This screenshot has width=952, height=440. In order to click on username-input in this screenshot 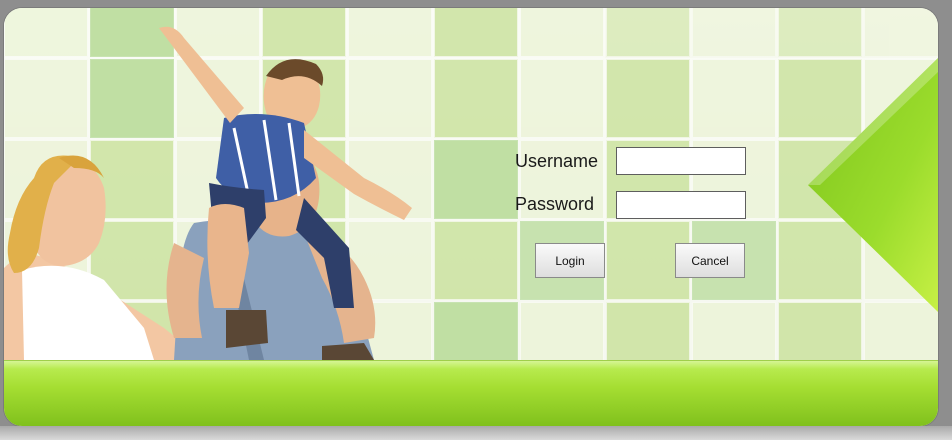, I will do `click(681, 161)`.